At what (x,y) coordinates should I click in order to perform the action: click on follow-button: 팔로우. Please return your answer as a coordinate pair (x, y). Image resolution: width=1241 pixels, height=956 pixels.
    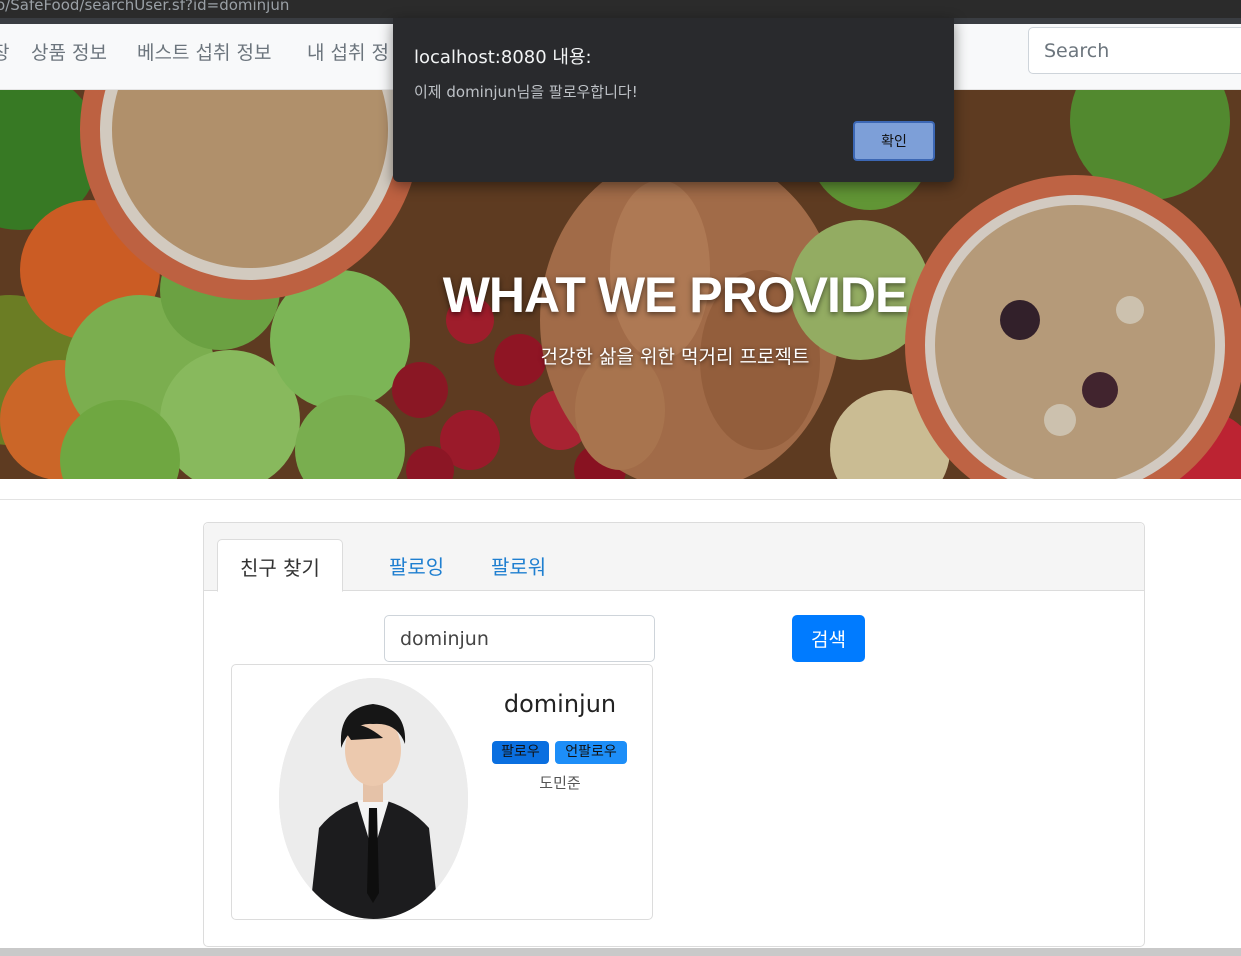
    Looking at the image, I should click on (520, 752).